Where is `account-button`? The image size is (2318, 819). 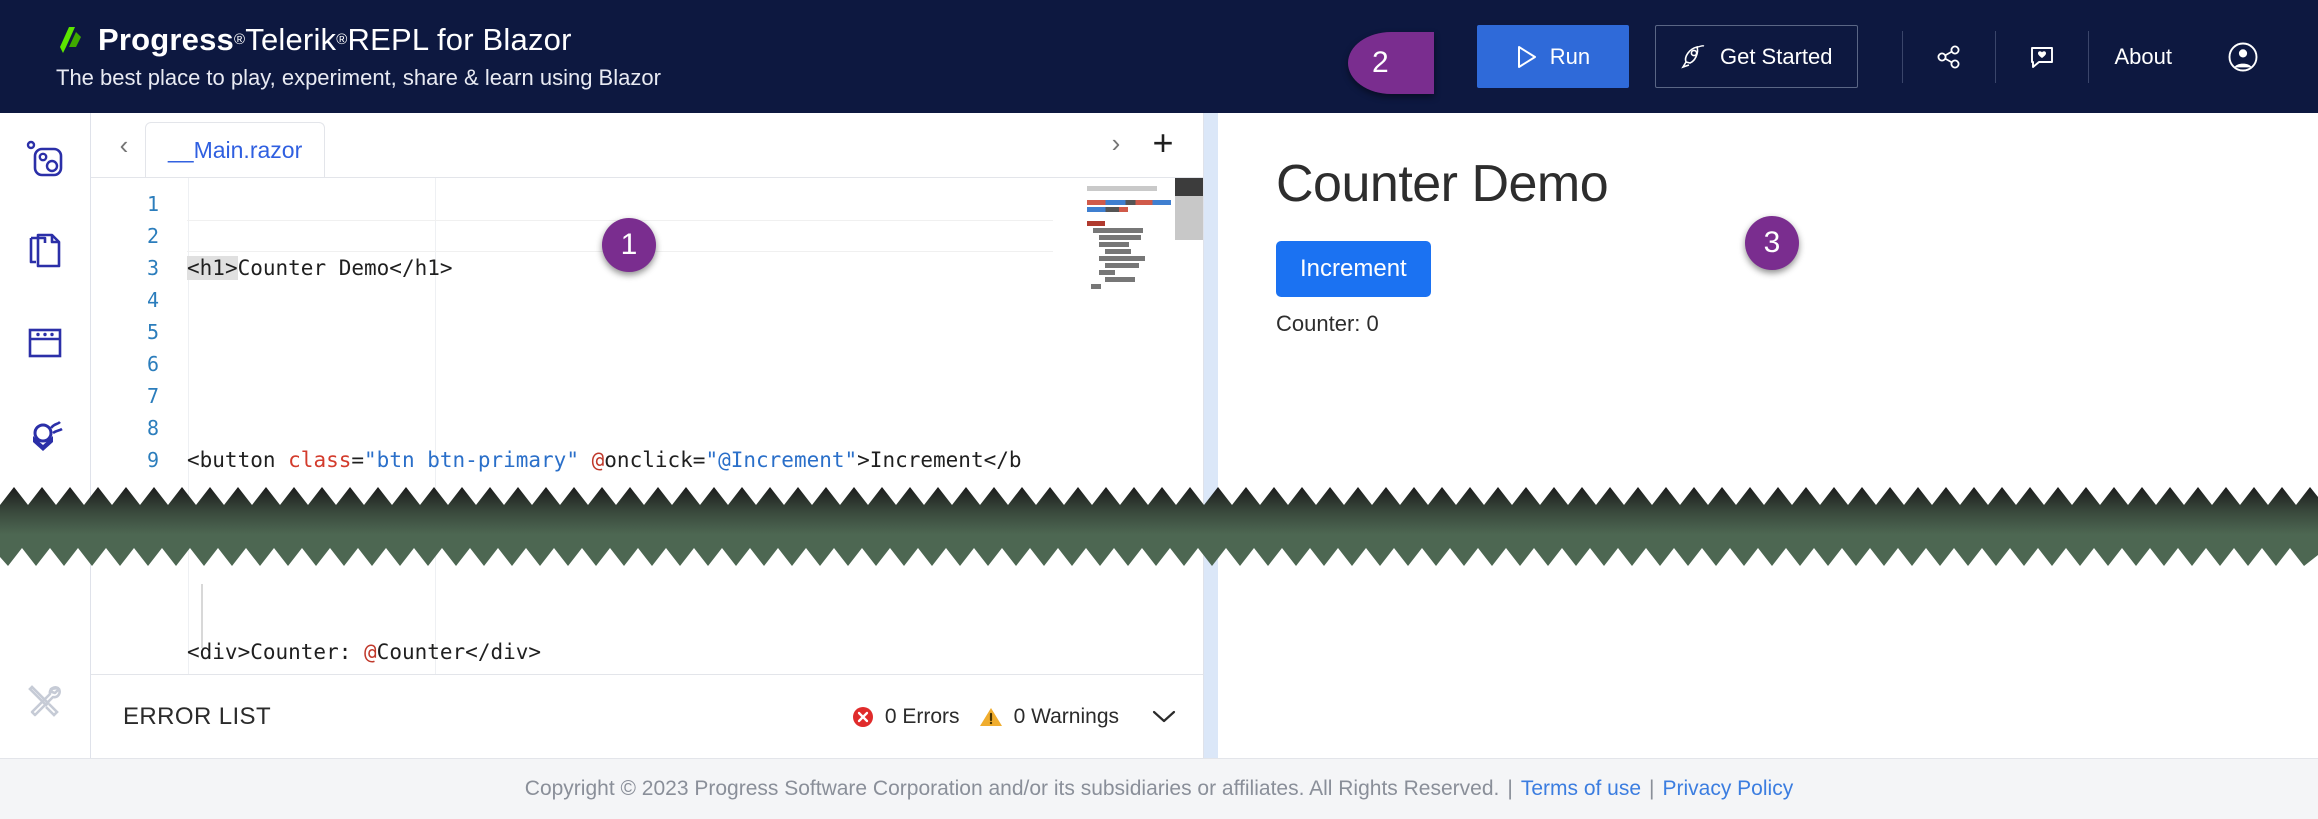 account-button is located at coordinates (2243, 56).